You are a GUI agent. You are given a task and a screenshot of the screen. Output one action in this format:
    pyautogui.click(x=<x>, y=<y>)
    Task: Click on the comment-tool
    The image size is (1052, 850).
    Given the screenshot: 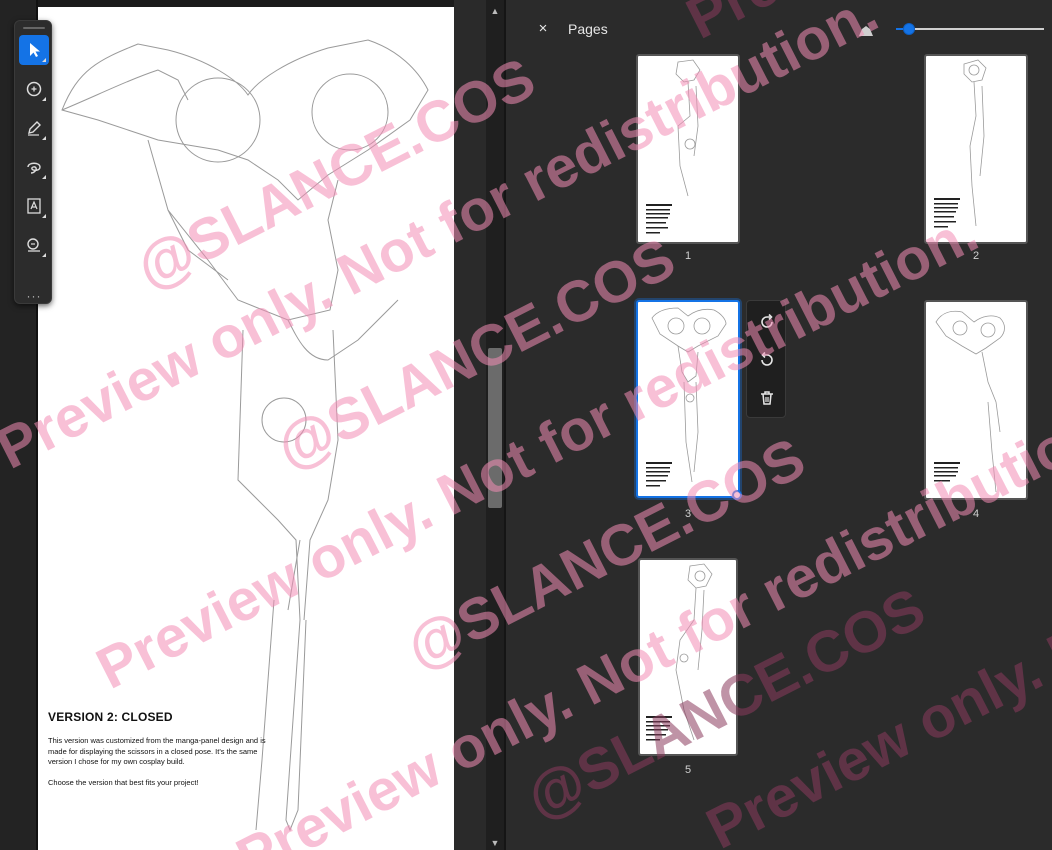 What is the action you would take?
    pyautogui.click(x=34, y=89)
    